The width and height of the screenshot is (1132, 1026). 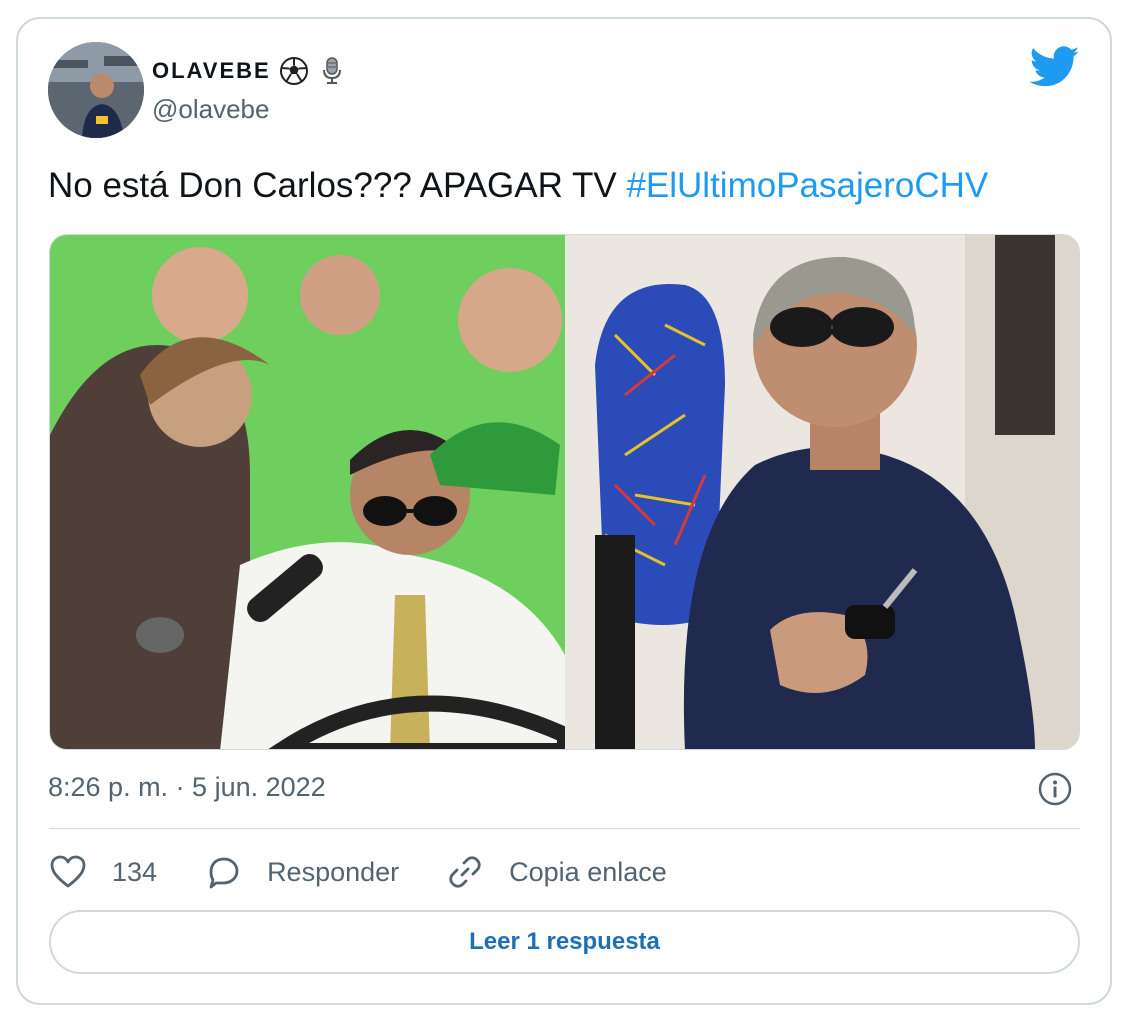 I want to click on tweet-body: No está Don Carlos??? APAGAR TV, so click(x=337, y=185).